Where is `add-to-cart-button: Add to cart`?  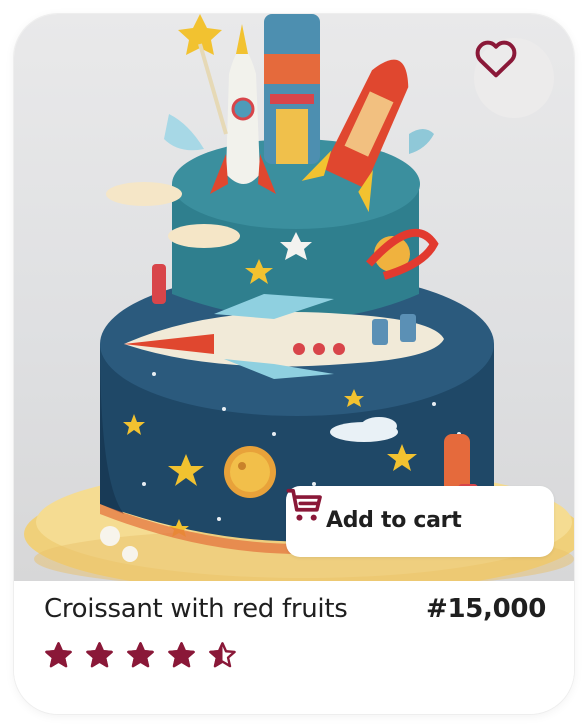 add-to-cart-button: Add to cart is located at coordinates (420, 521).